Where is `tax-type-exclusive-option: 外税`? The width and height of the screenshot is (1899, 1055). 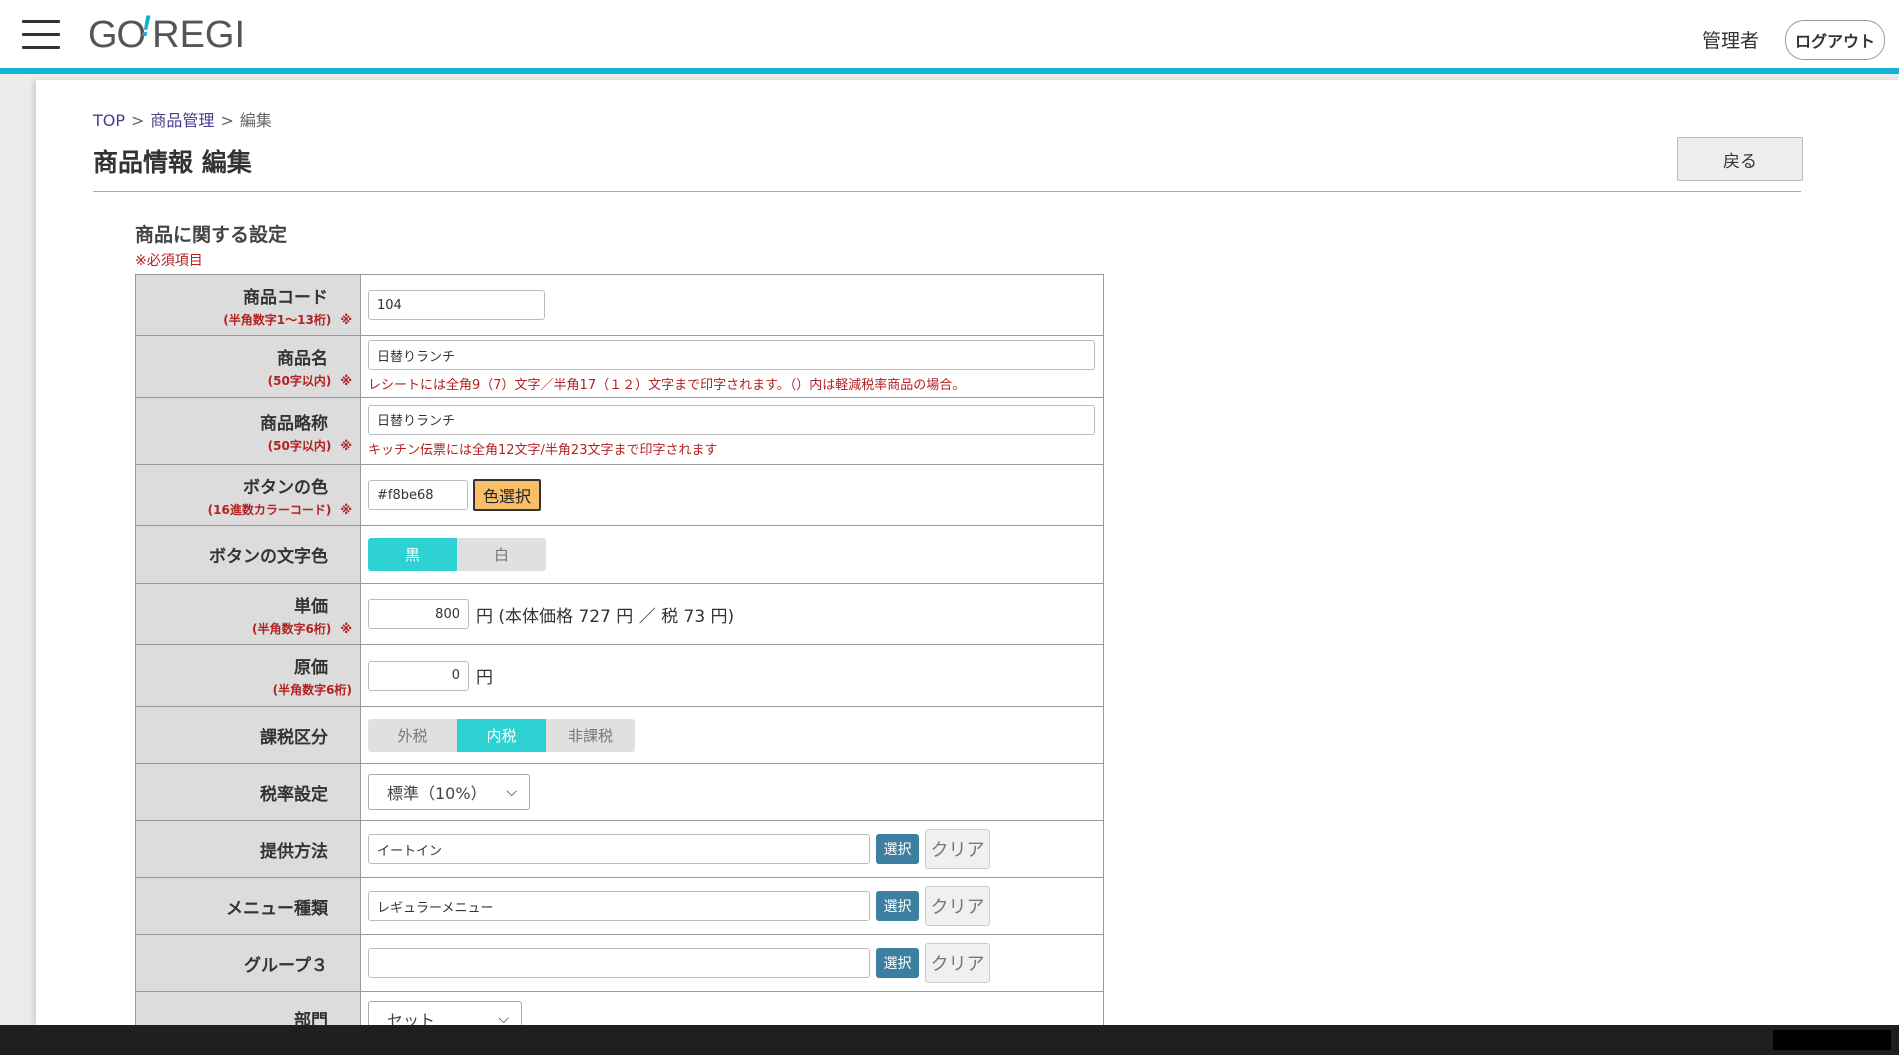
tax-type-exclusive-option: 外税 is located at coordinates (412, 735).